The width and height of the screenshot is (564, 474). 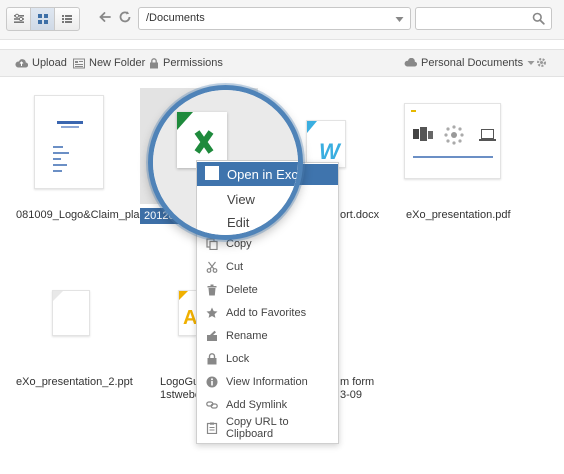 I want to click on grid-icon, so click(x=42, y=19).